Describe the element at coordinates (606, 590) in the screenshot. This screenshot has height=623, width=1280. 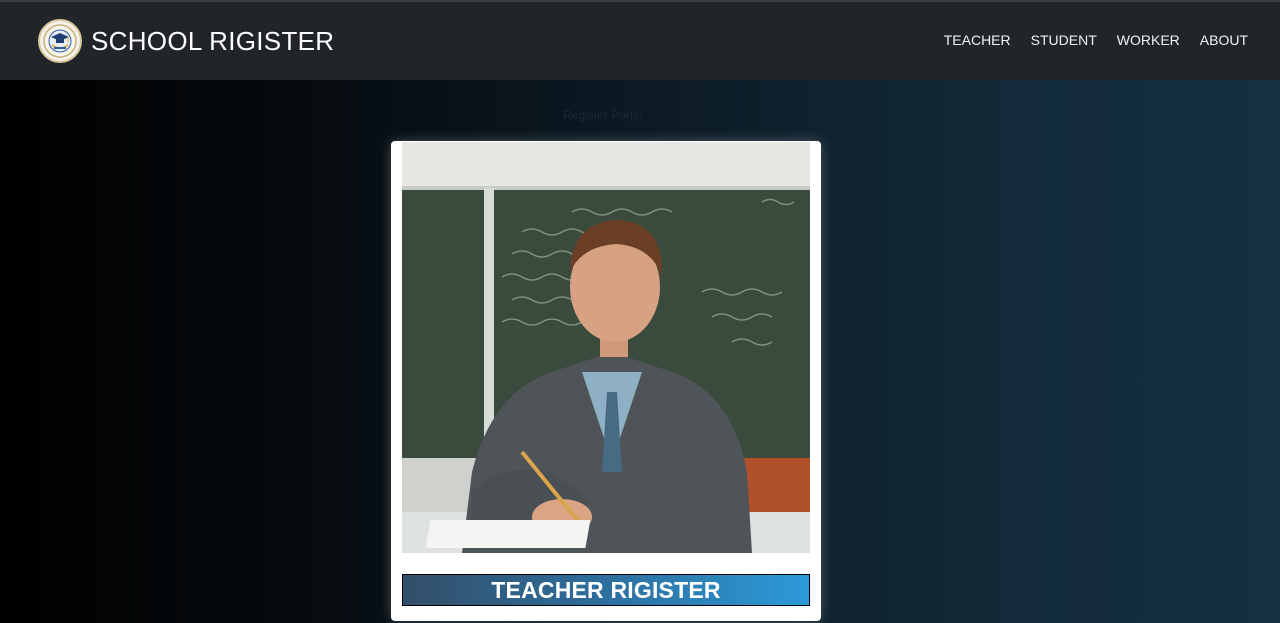
I see `teacher-register-button: TEACHER RIGISTER` at that location.